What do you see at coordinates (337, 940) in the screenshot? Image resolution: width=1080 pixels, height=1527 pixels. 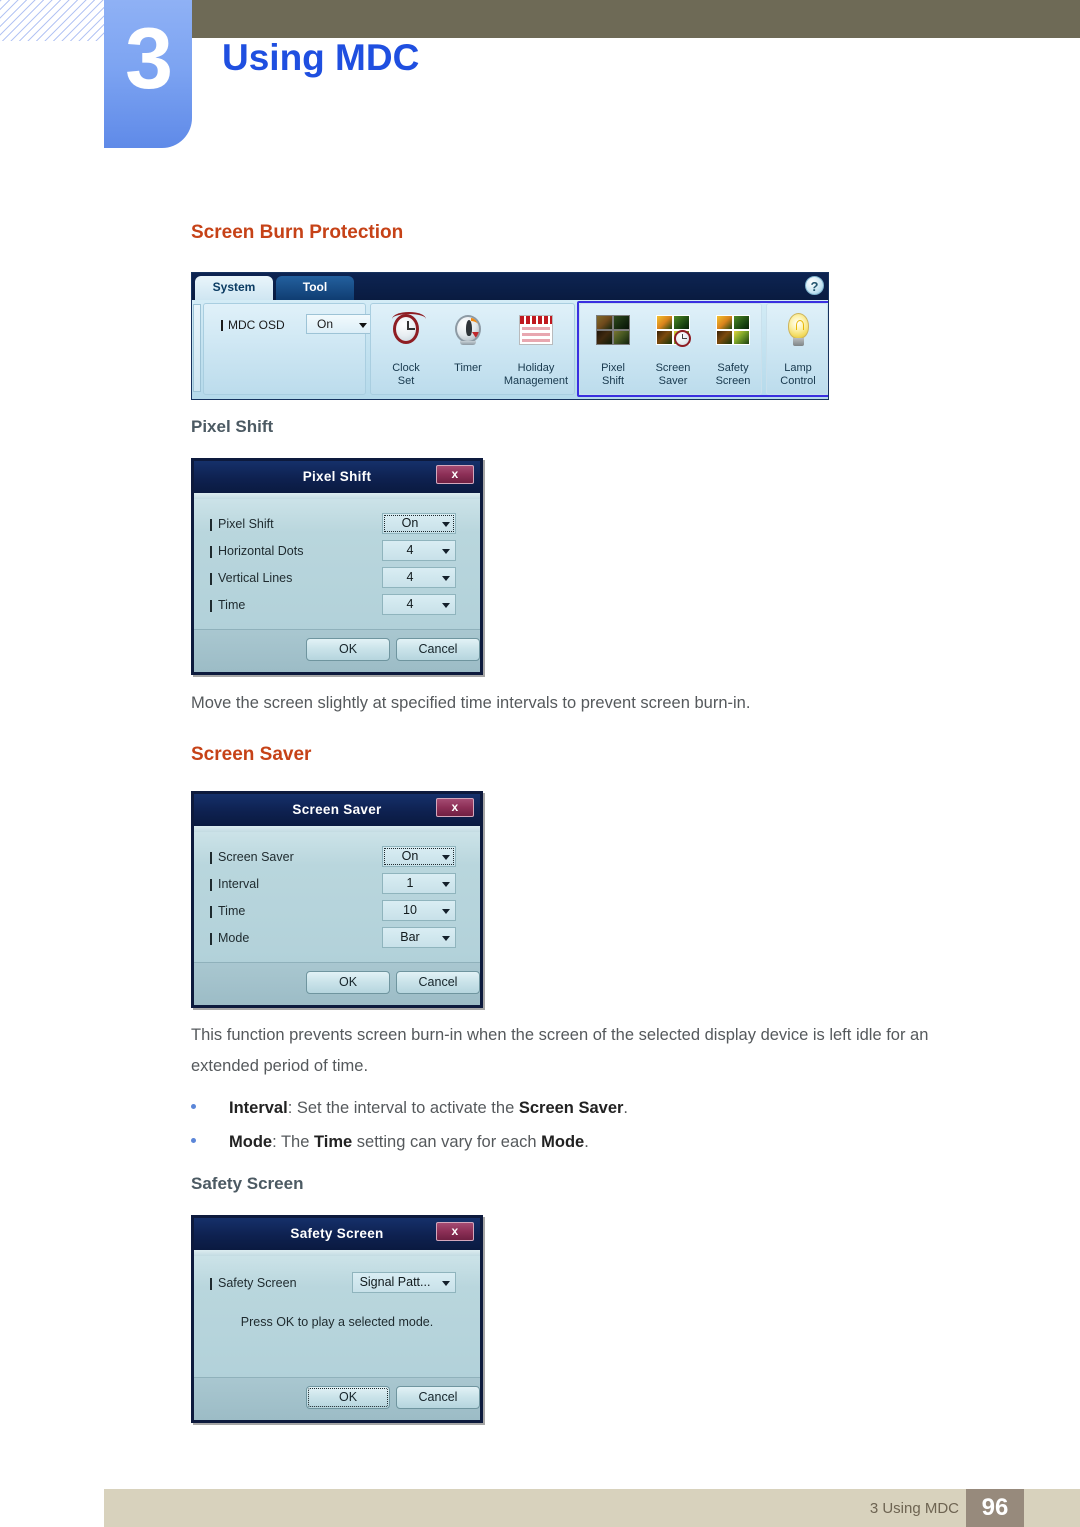 I see `row-mode: Mode Bar` at bounding box center [337, 940].